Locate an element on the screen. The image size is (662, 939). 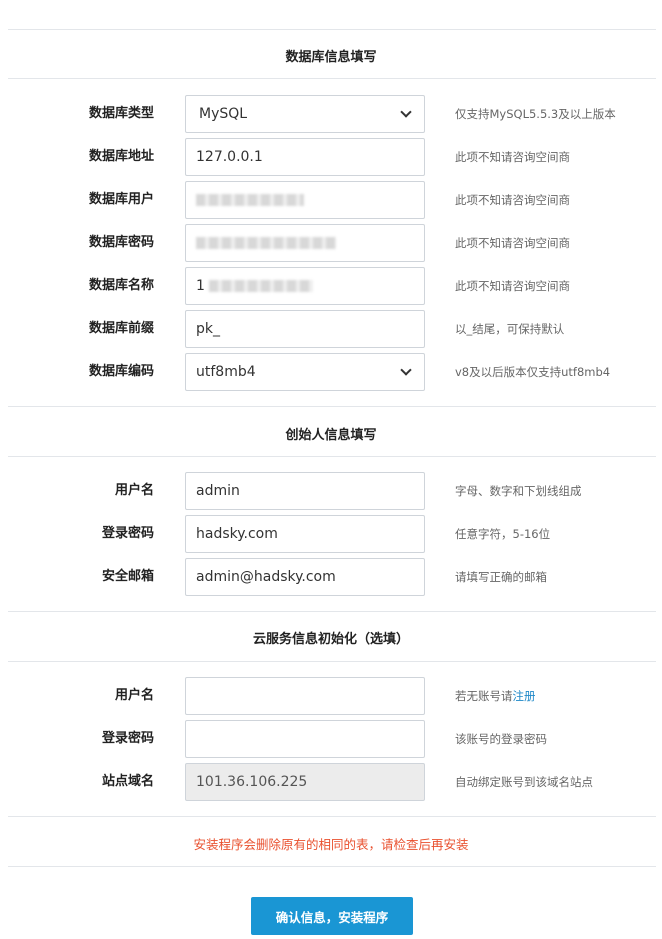
founder-username-row: 用户名 admin 字母、数字和下划线组成 is located at coordinates (331, 491).